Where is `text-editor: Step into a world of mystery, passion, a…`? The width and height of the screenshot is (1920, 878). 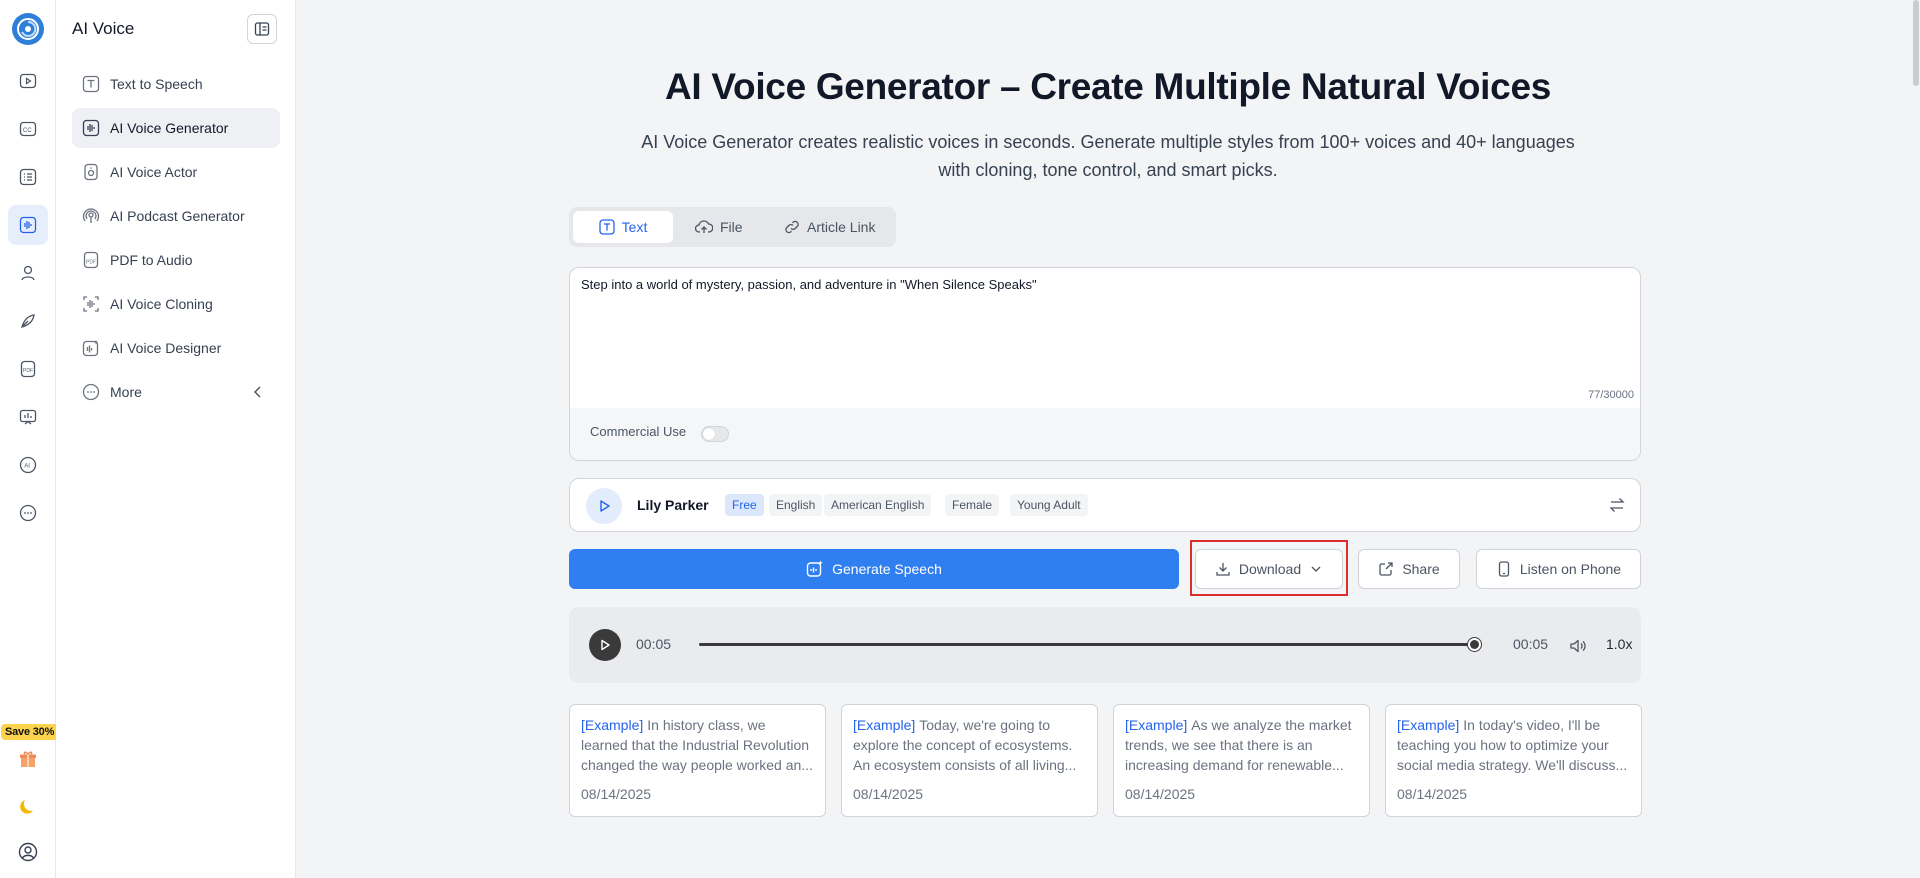
text-editor: Step into a world of mystery, passion, a… is located at coordinates (1105, 364).